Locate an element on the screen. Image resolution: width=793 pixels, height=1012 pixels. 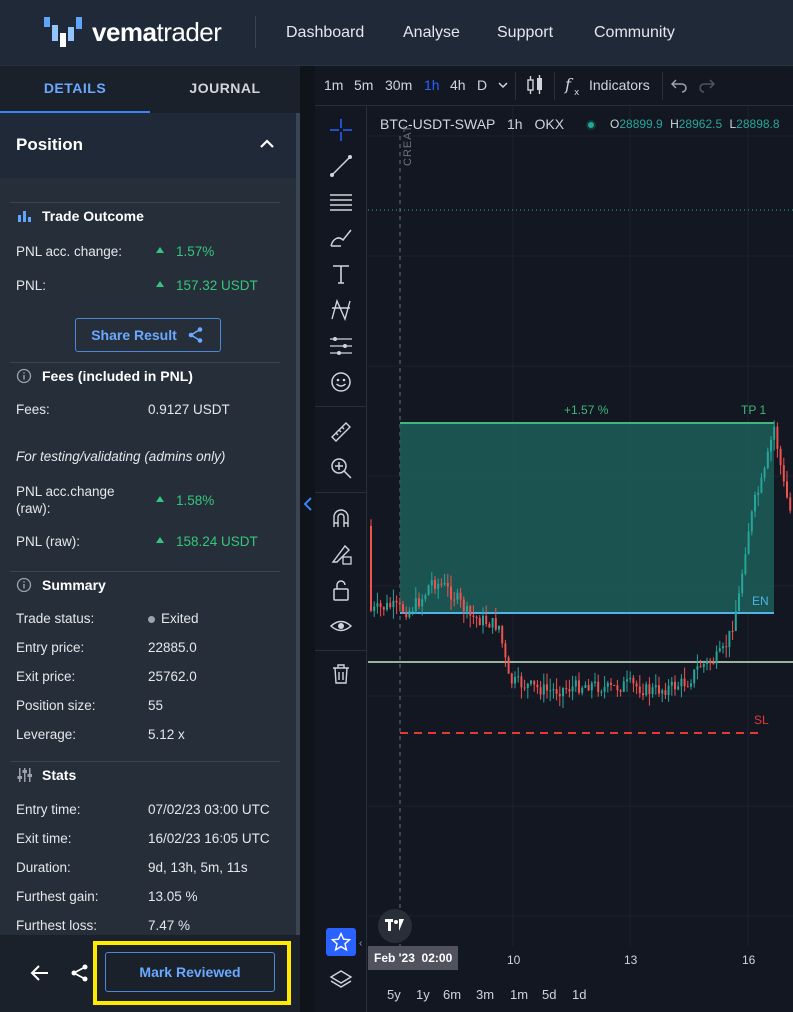
entry-label: EN is located at coordinates (760, 601).